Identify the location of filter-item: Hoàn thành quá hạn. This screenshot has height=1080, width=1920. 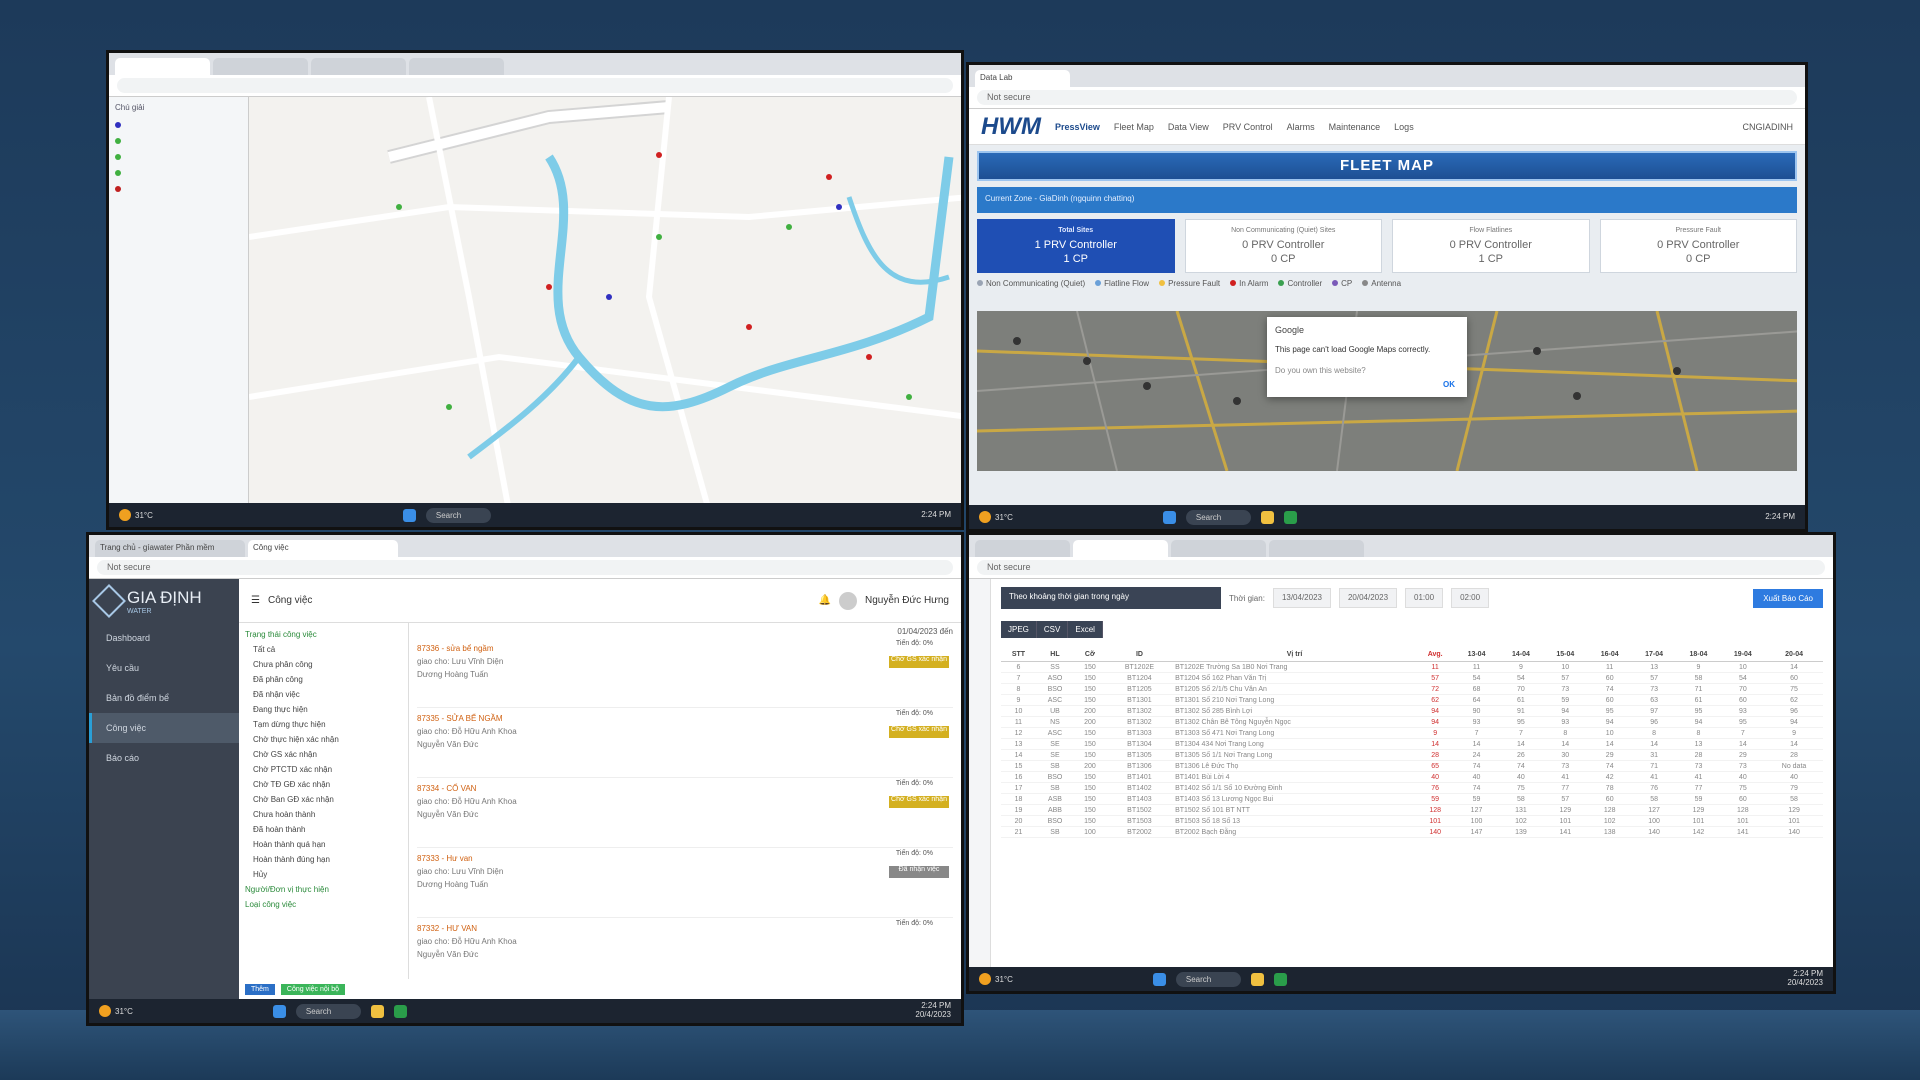
(323, 844).